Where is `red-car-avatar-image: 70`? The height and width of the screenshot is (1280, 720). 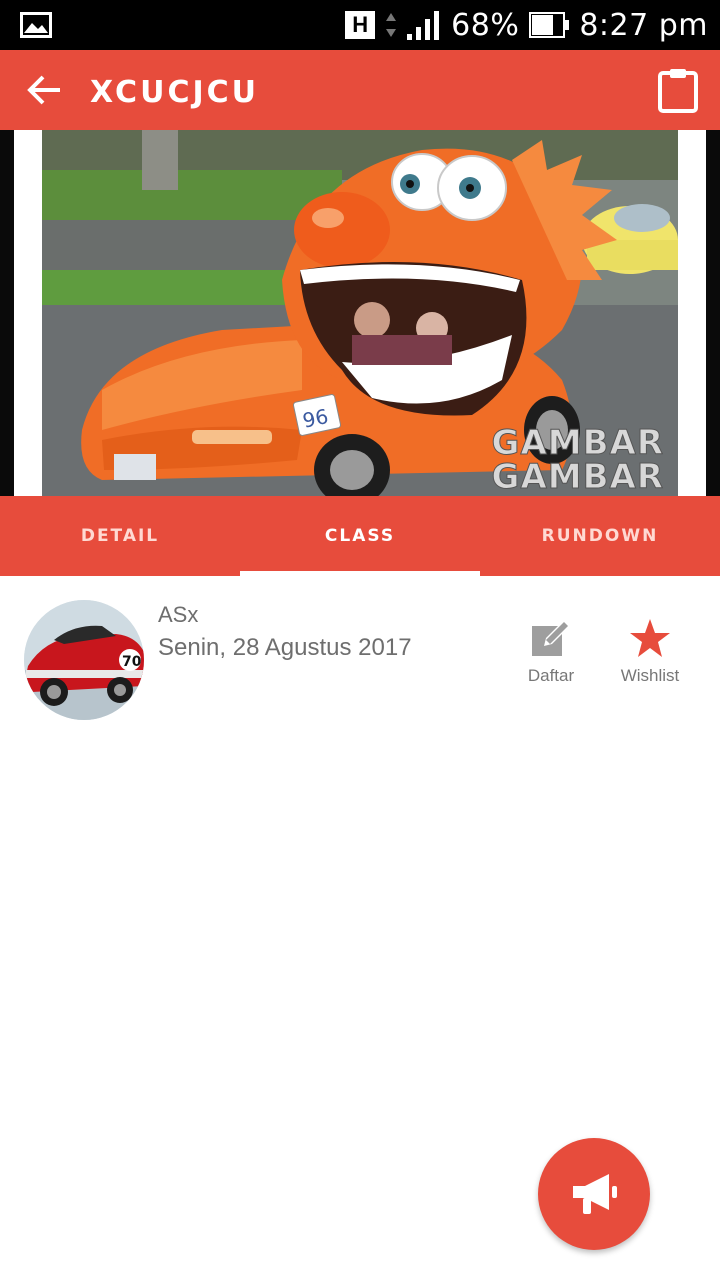 red-car-avatar-image: 70 is located at coordinates (84, 660).